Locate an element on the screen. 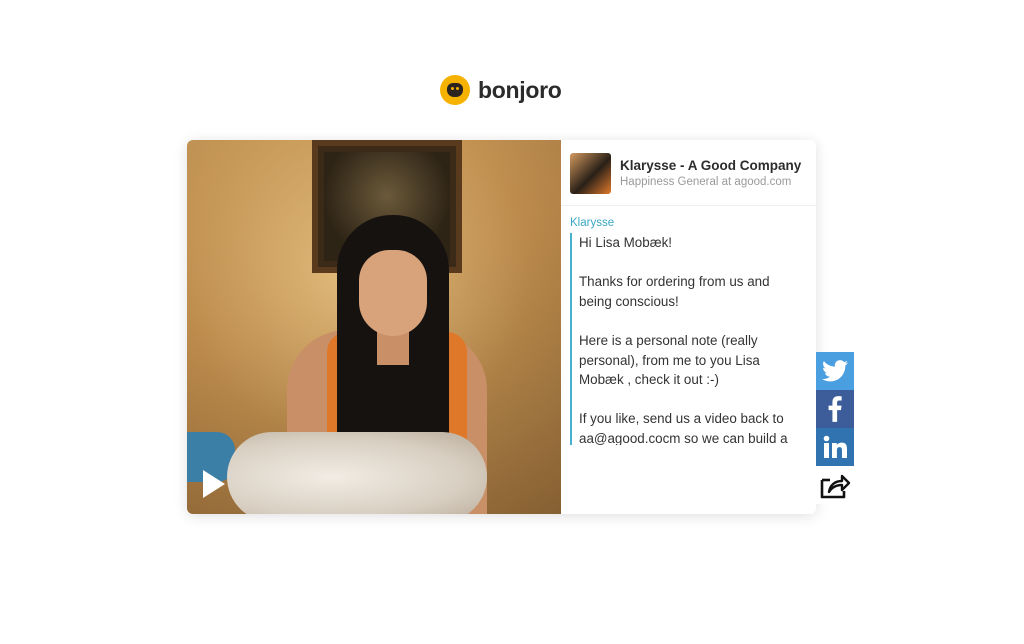  brand-header: bonjoro is located at coordinates (501, 90).